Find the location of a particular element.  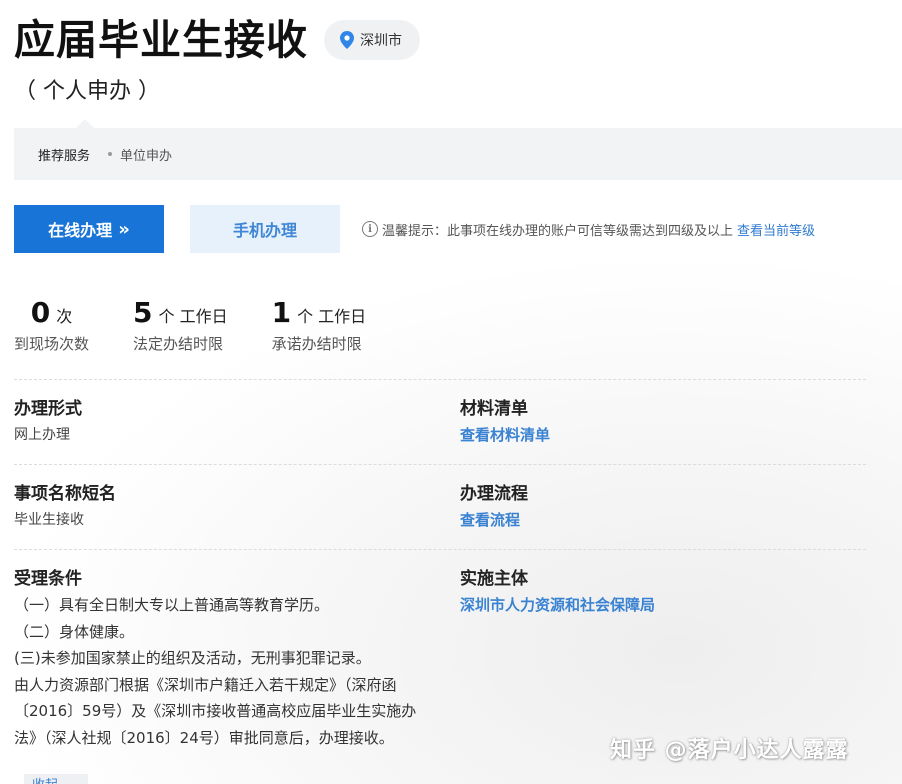

apply-online-button: 在线办理 » is located at coordinates (89, 229).